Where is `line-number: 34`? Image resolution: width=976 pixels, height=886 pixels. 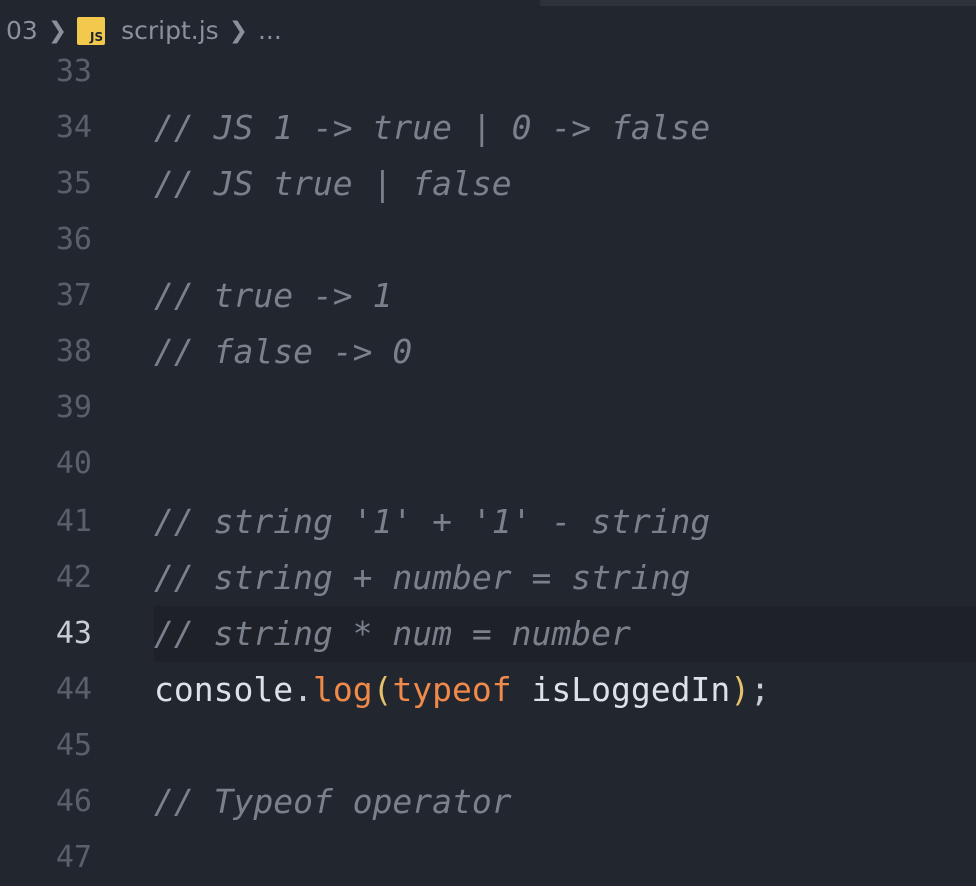 line-number: 34 is located at coordinates (73, 127).